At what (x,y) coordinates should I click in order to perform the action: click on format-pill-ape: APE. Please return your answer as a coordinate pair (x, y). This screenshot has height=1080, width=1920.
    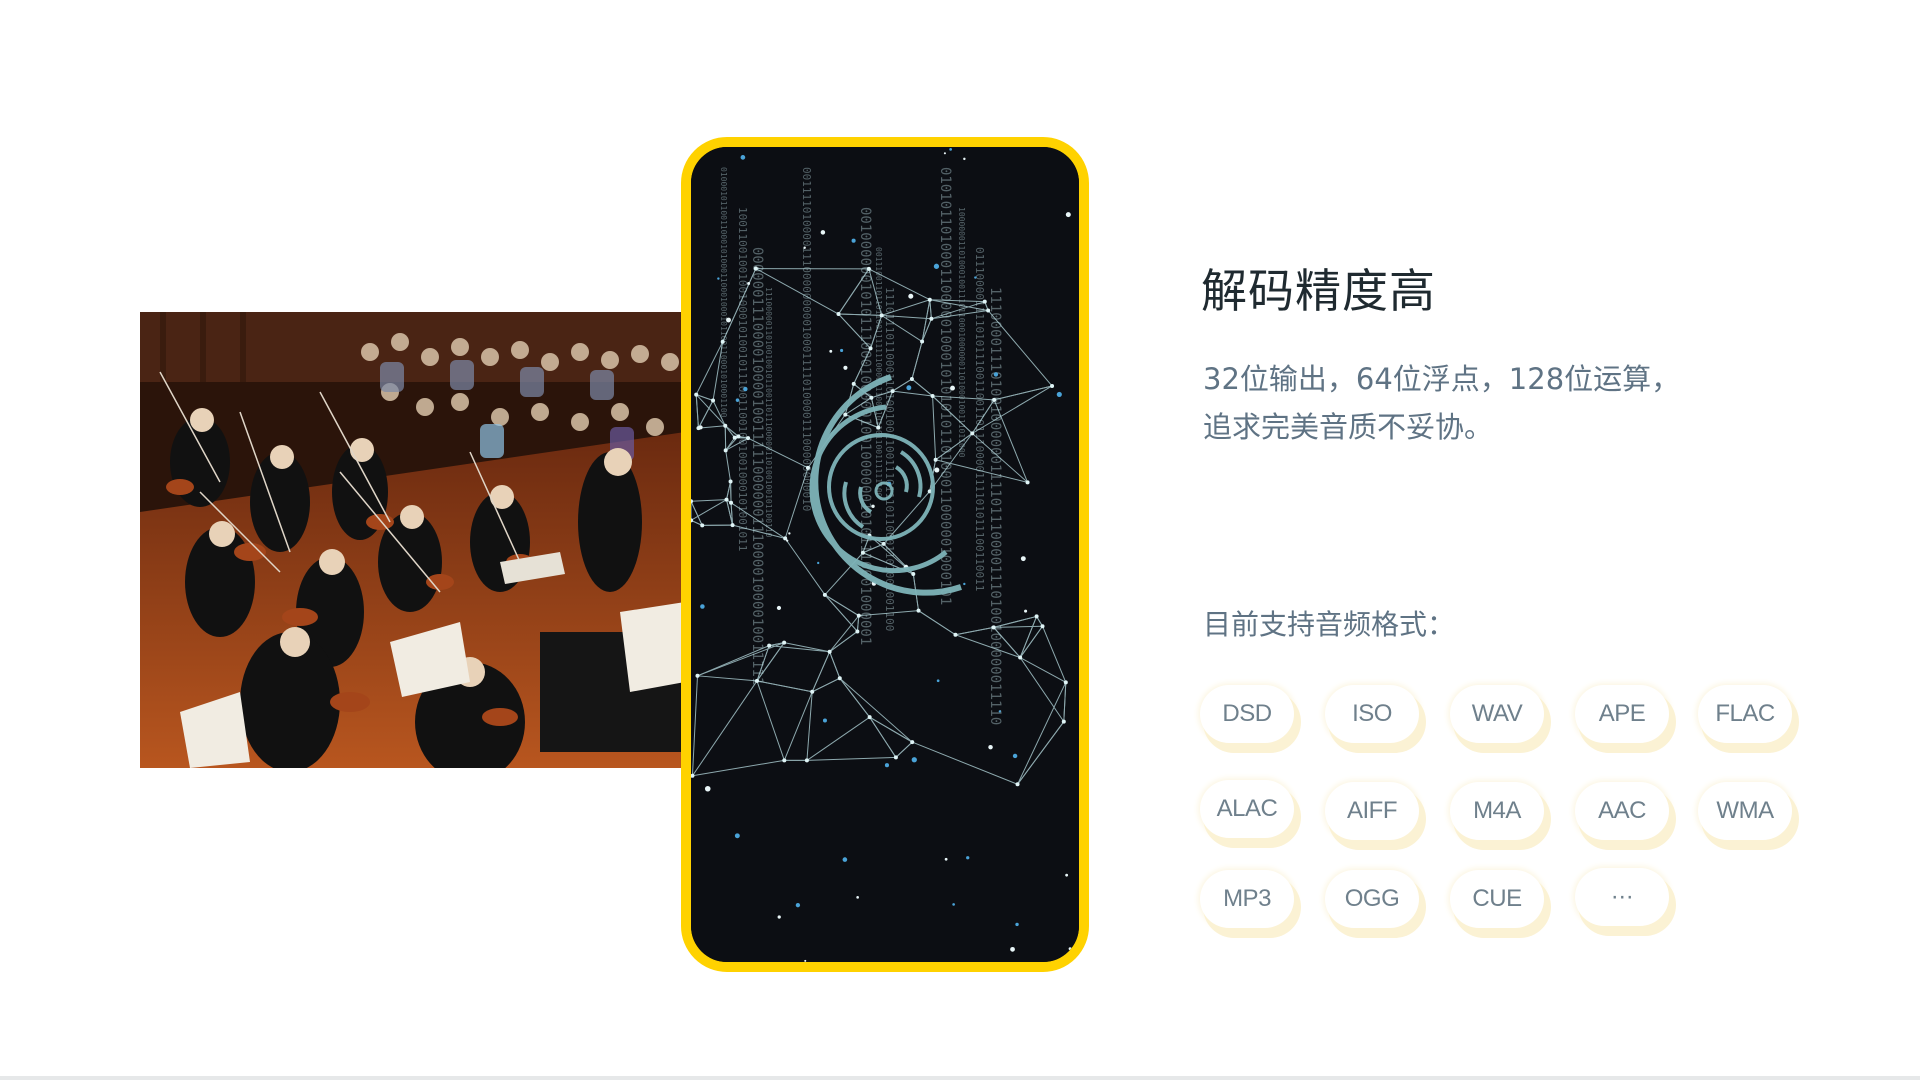
    Looking at the image, I should click on (1622, 714).